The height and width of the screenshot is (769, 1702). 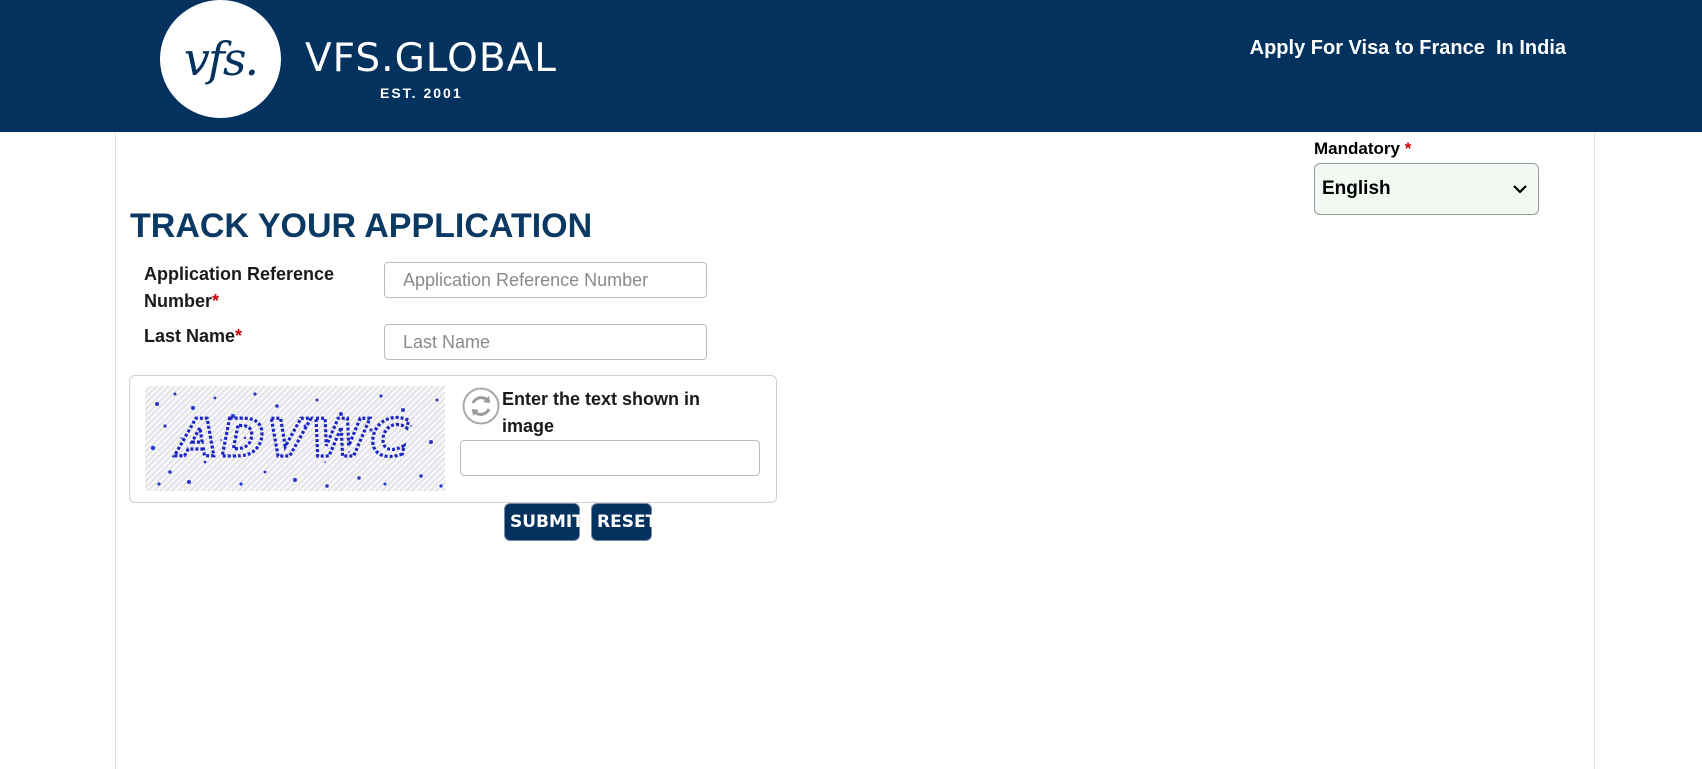 I want to click on reference-number-input, so click(x=545, y=280).